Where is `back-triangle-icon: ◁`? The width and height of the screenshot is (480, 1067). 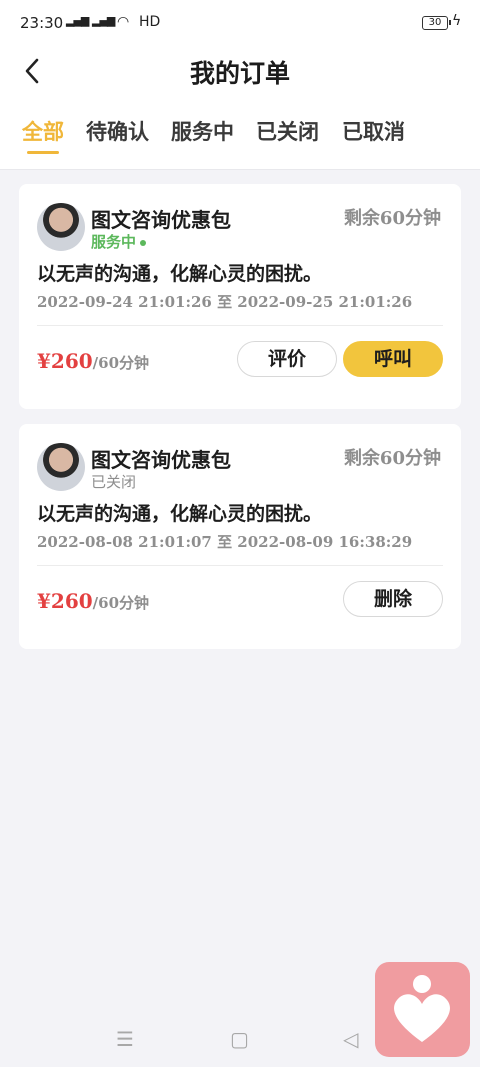
back-triangle-icon: ◁ is located at coordinates (350, 1039).